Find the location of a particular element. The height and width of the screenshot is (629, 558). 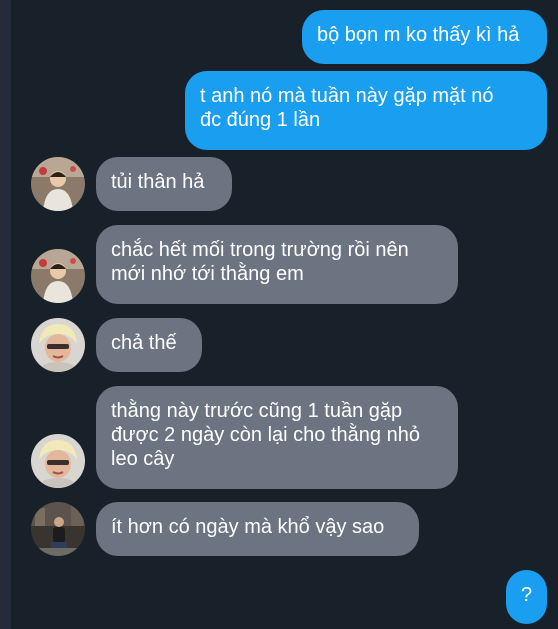

street-avatar is located at coordinates (58, 529).